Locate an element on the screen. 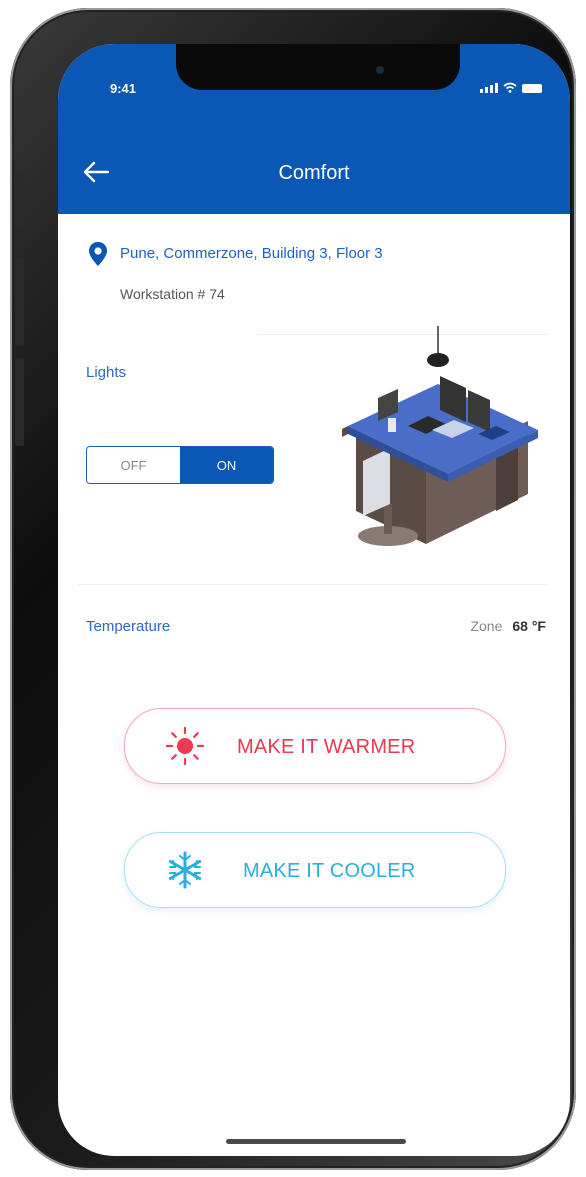 The width and height of the screenshot is (586, 1177). location-pin-icon is located at coordinates (98, 254).